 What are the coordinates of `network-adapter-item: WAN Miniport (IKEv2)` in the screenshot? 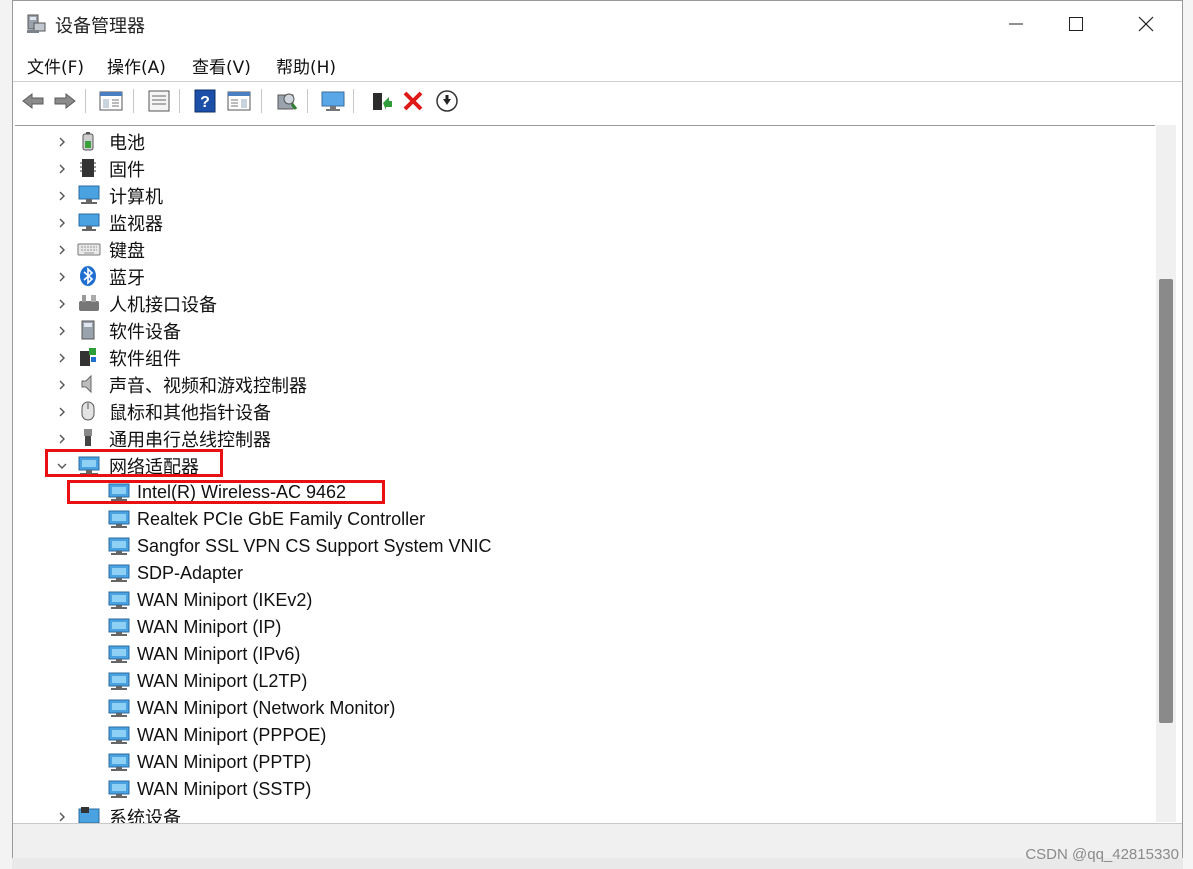 It's located at (585, 600).